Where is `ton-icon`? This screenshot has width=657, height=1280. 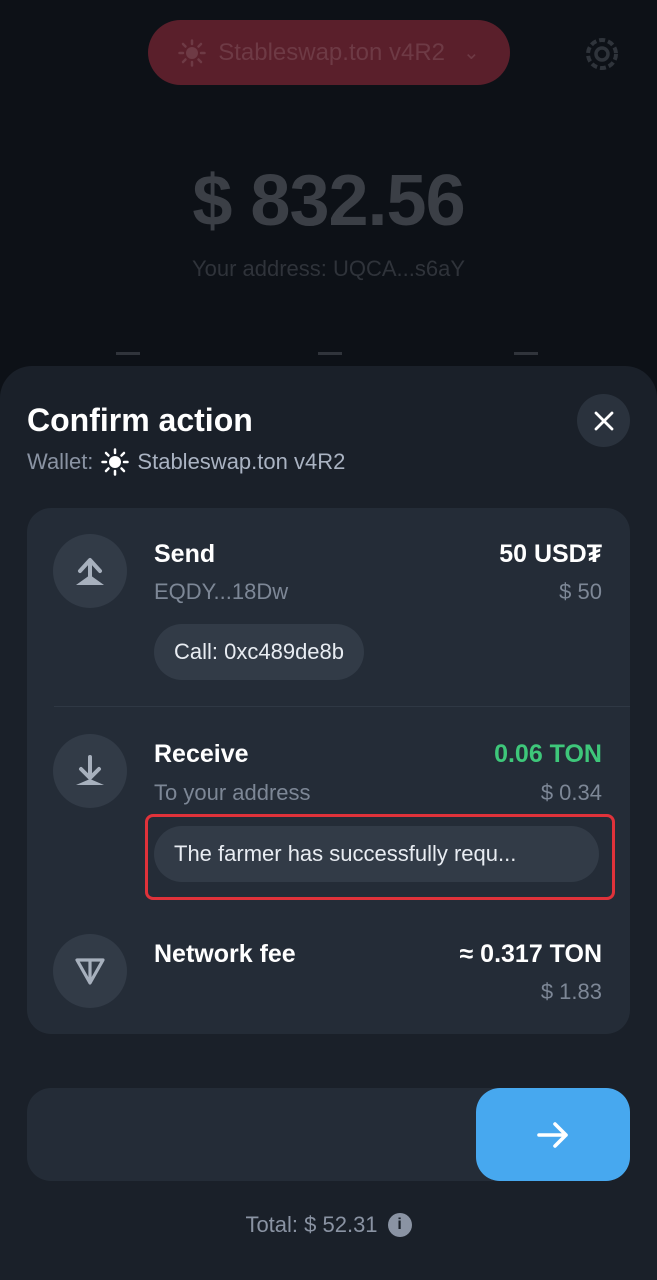
ton-icon is located at coordinates (90, 971).